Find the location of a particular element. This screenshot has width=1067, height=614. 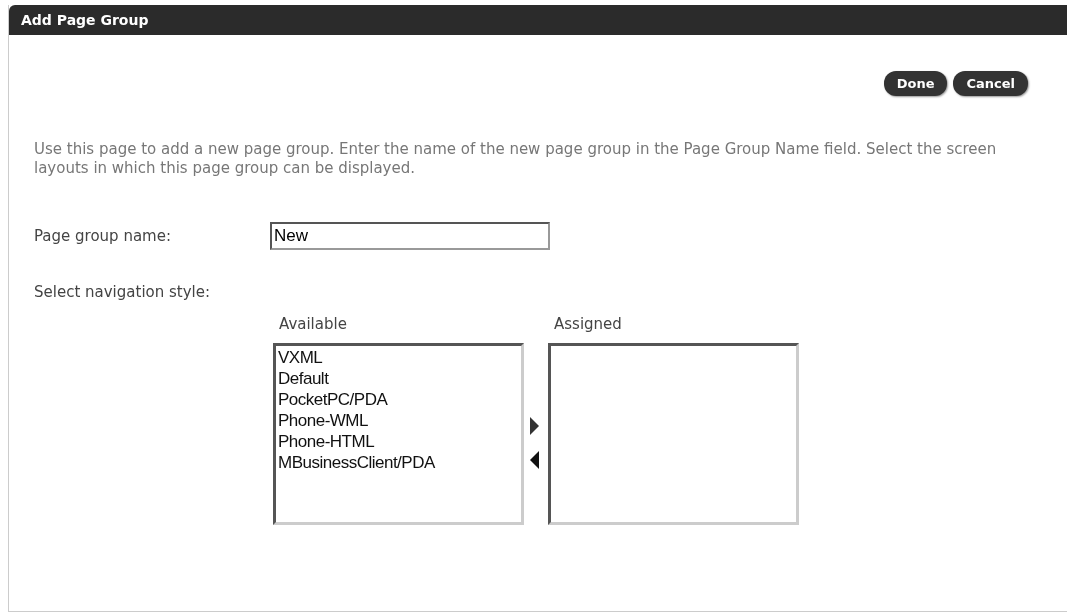

description-text: Use this page to add a new page group. Enter the name of the new page group in the Page Group Name field. Select the screen layouts in which this page group can be displayed. is located at coordinates (516, 159).